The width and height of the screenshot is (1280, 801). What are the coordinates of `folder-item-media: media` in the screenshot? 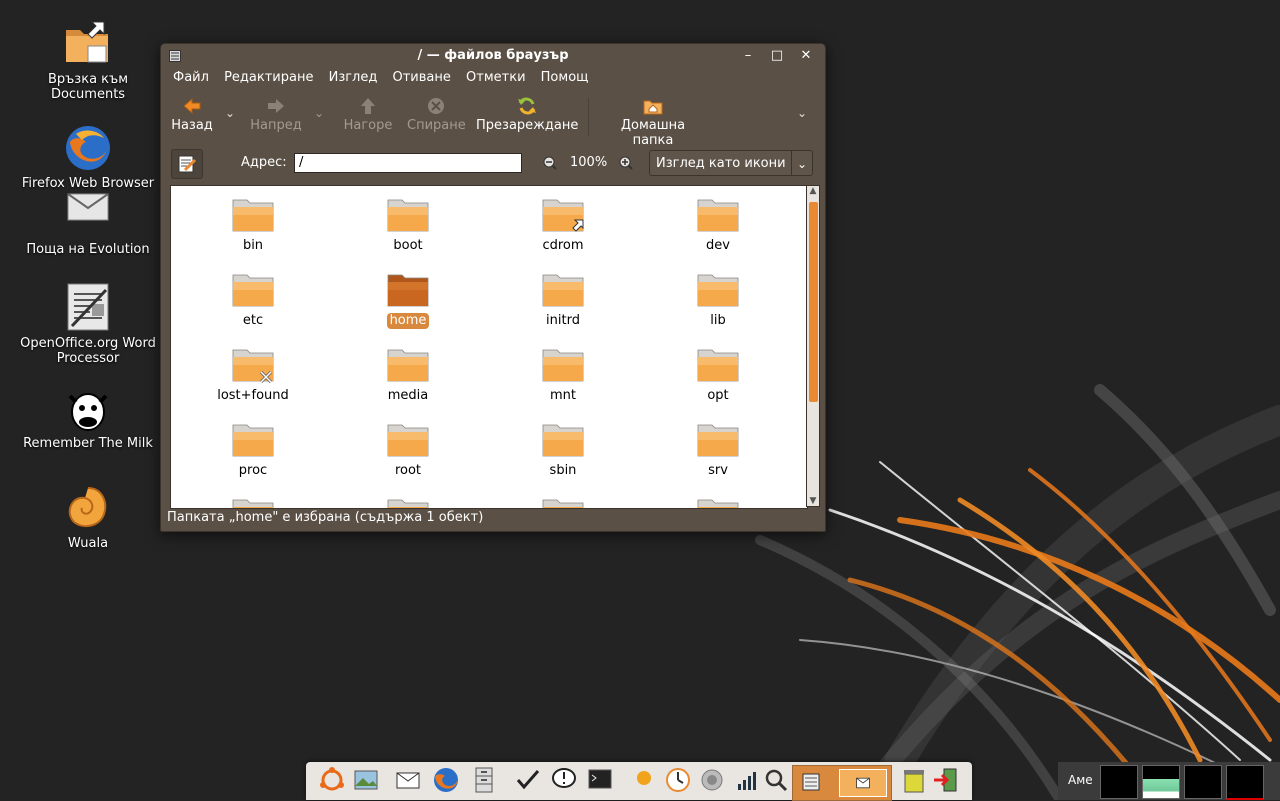 It's located at (408, 374).